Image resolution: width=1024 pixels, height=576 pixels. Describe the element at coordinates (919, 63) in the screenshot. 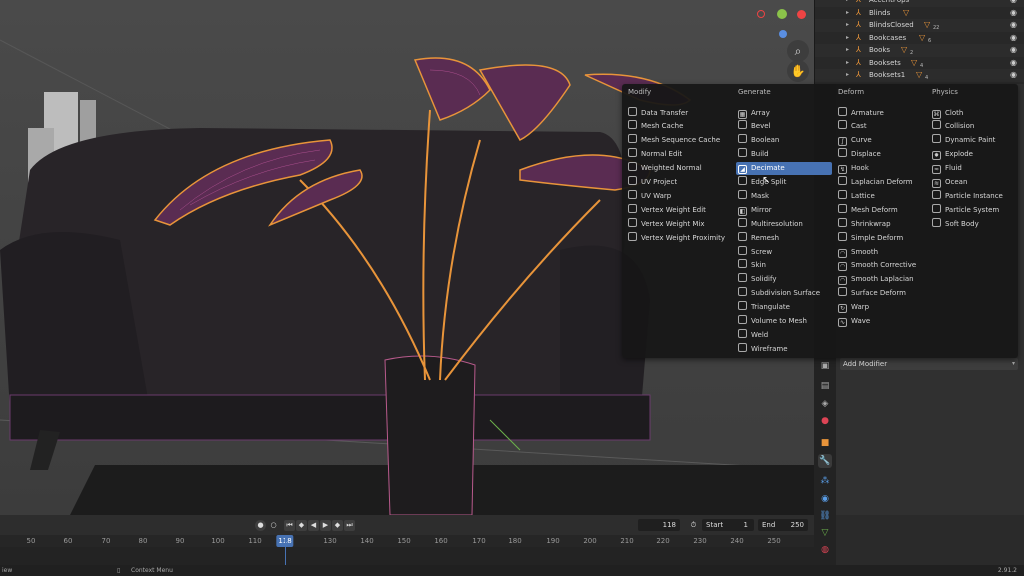

I see `outliner-row: ▸ ⅄ Booksets ▽ 4 ◉` at that location.